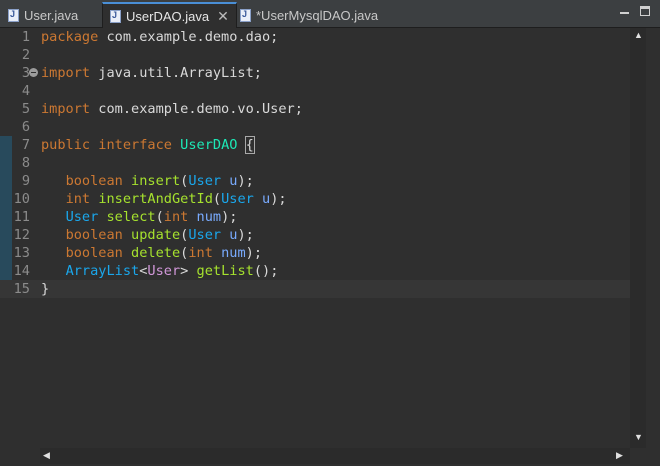  What do you see at coordinates (225, 271) in the screenshot?
I see `method-name: getList` at bounding box center [225, 271].